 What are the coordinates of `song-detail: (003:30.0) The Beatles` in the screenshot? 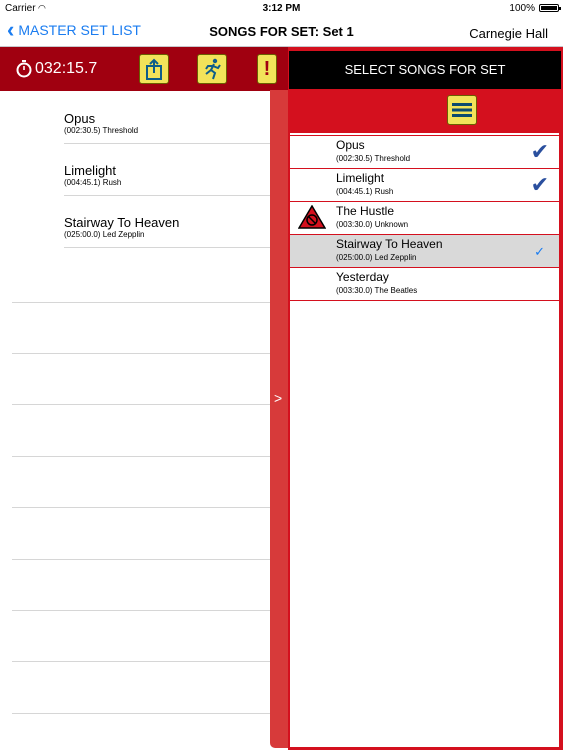 It's located at (377, 290).